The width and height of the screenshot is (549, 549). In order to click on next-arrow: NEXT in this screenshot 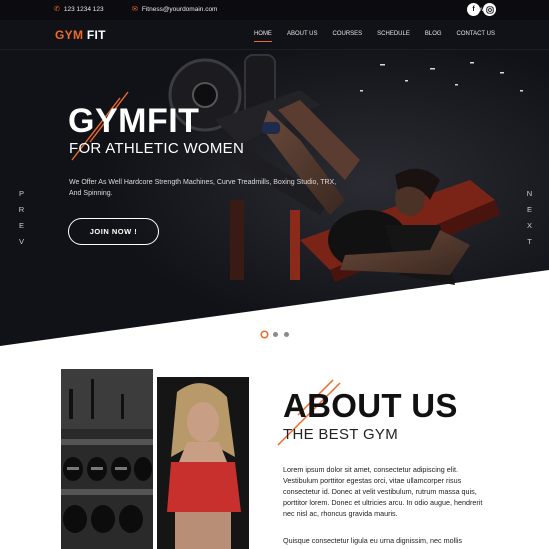, I will do `click(530, 218)`.